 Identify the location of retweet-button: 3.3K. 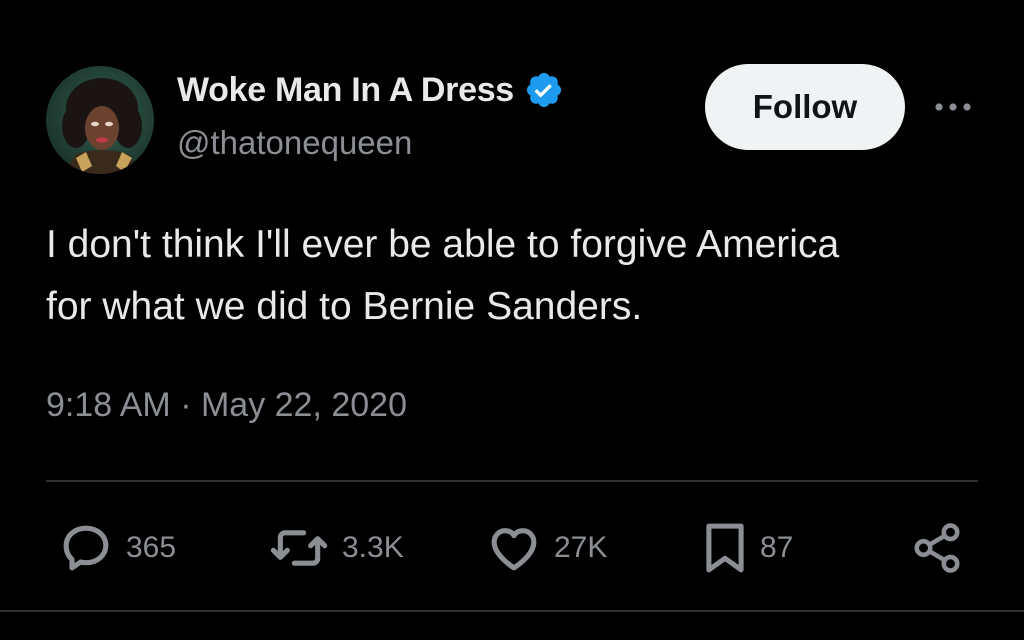
(336, 548).